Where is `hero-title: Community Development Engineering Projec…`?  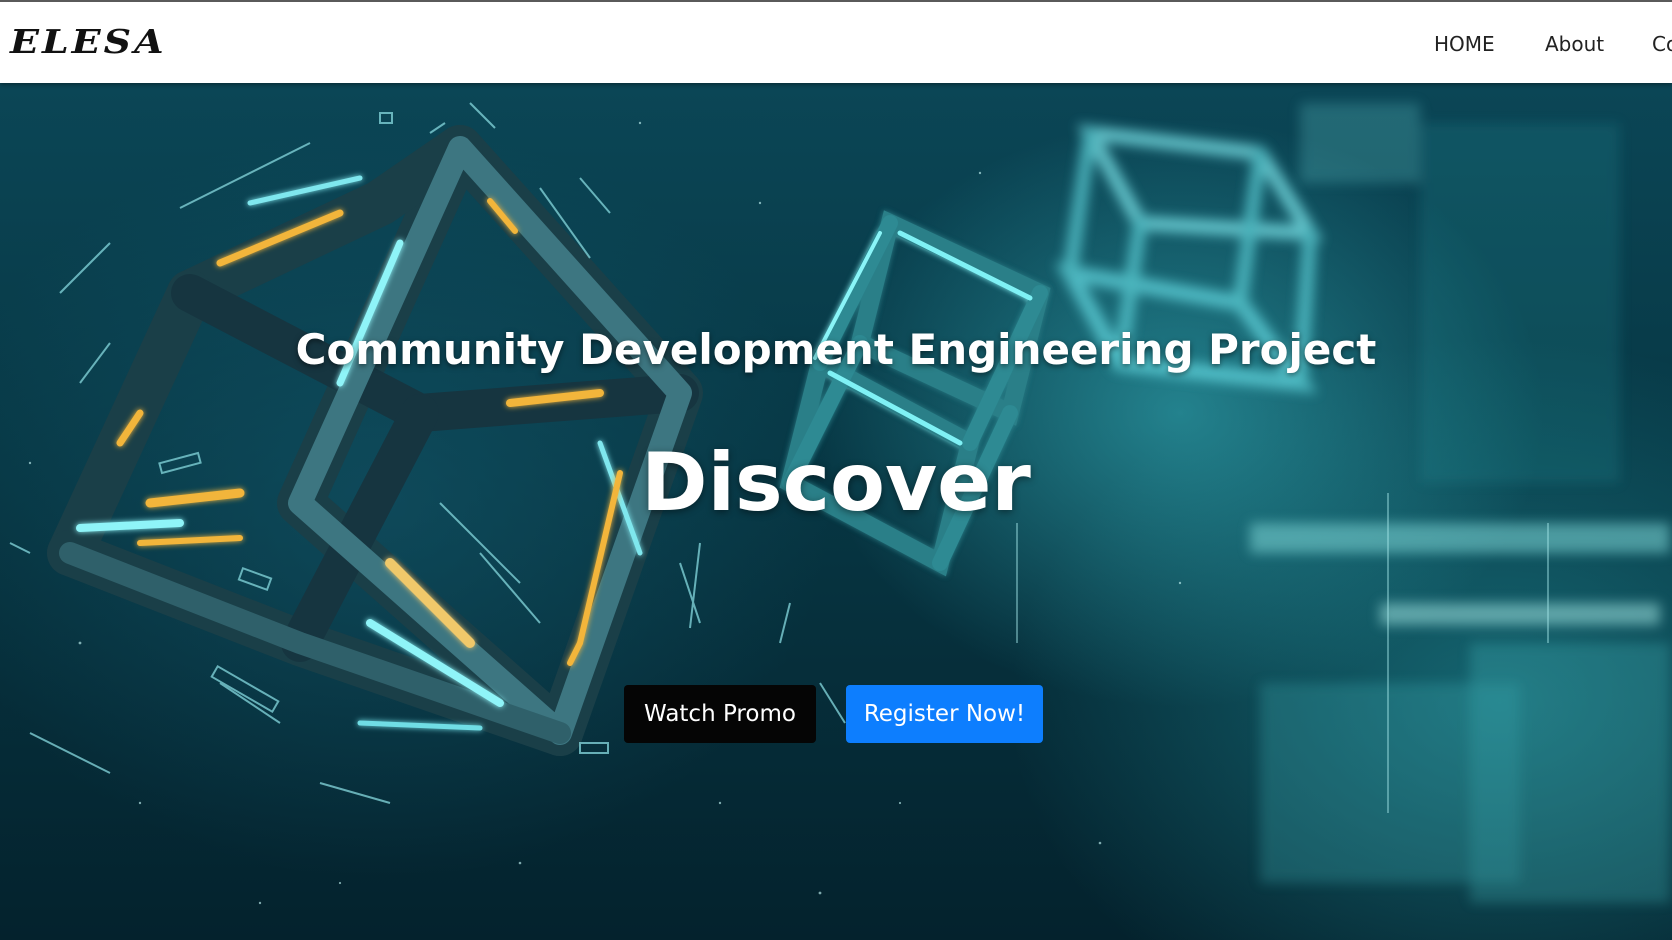
hero-title: Community Development Engineering Projec… is located at coordinates (836, 349).